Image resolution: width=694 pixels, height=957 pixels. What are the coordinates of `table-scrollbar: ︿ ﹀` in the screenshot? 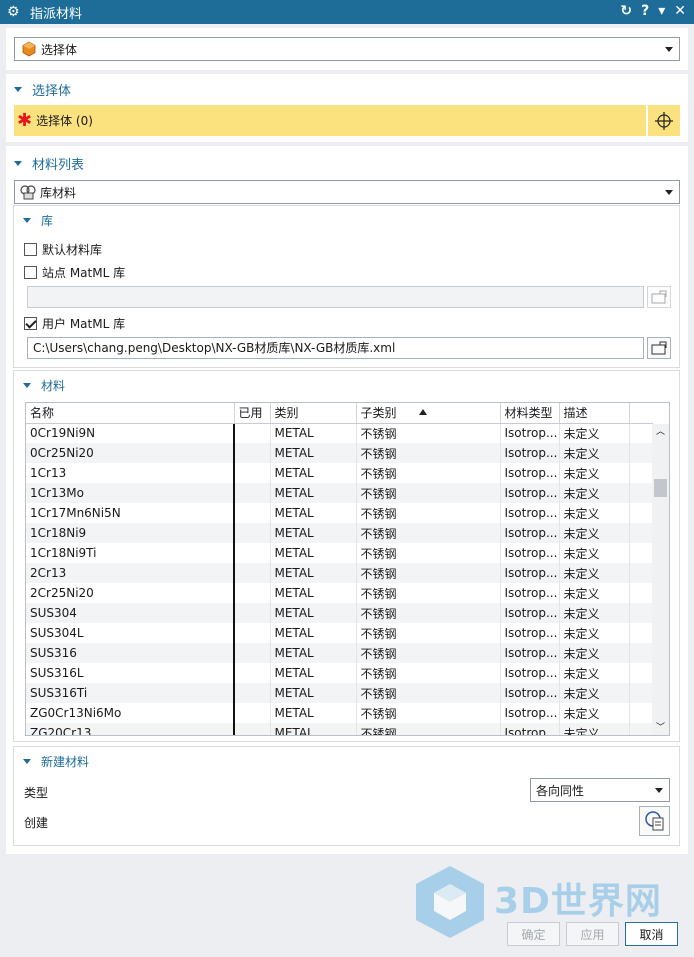 It's located at (660, 579).